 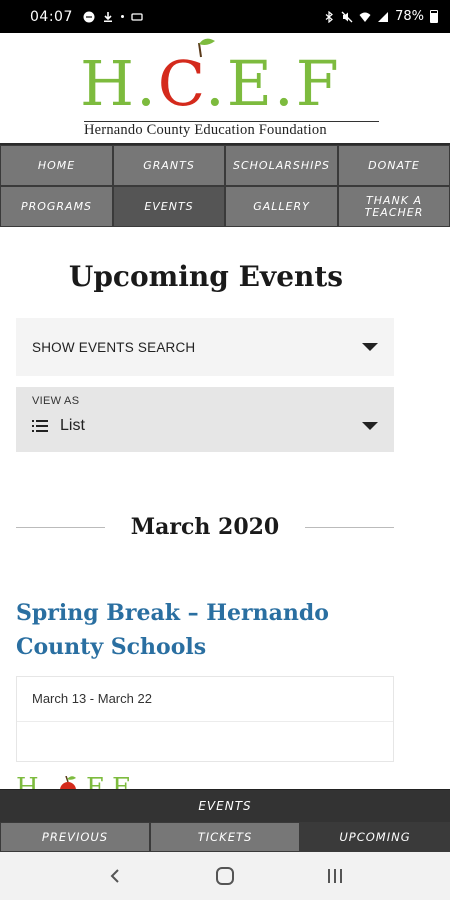 What do you see at coordinates (375, 837) in the screenshot?
I see `tab-upcoming: UPCOMING` at bounding box center [375, 837].